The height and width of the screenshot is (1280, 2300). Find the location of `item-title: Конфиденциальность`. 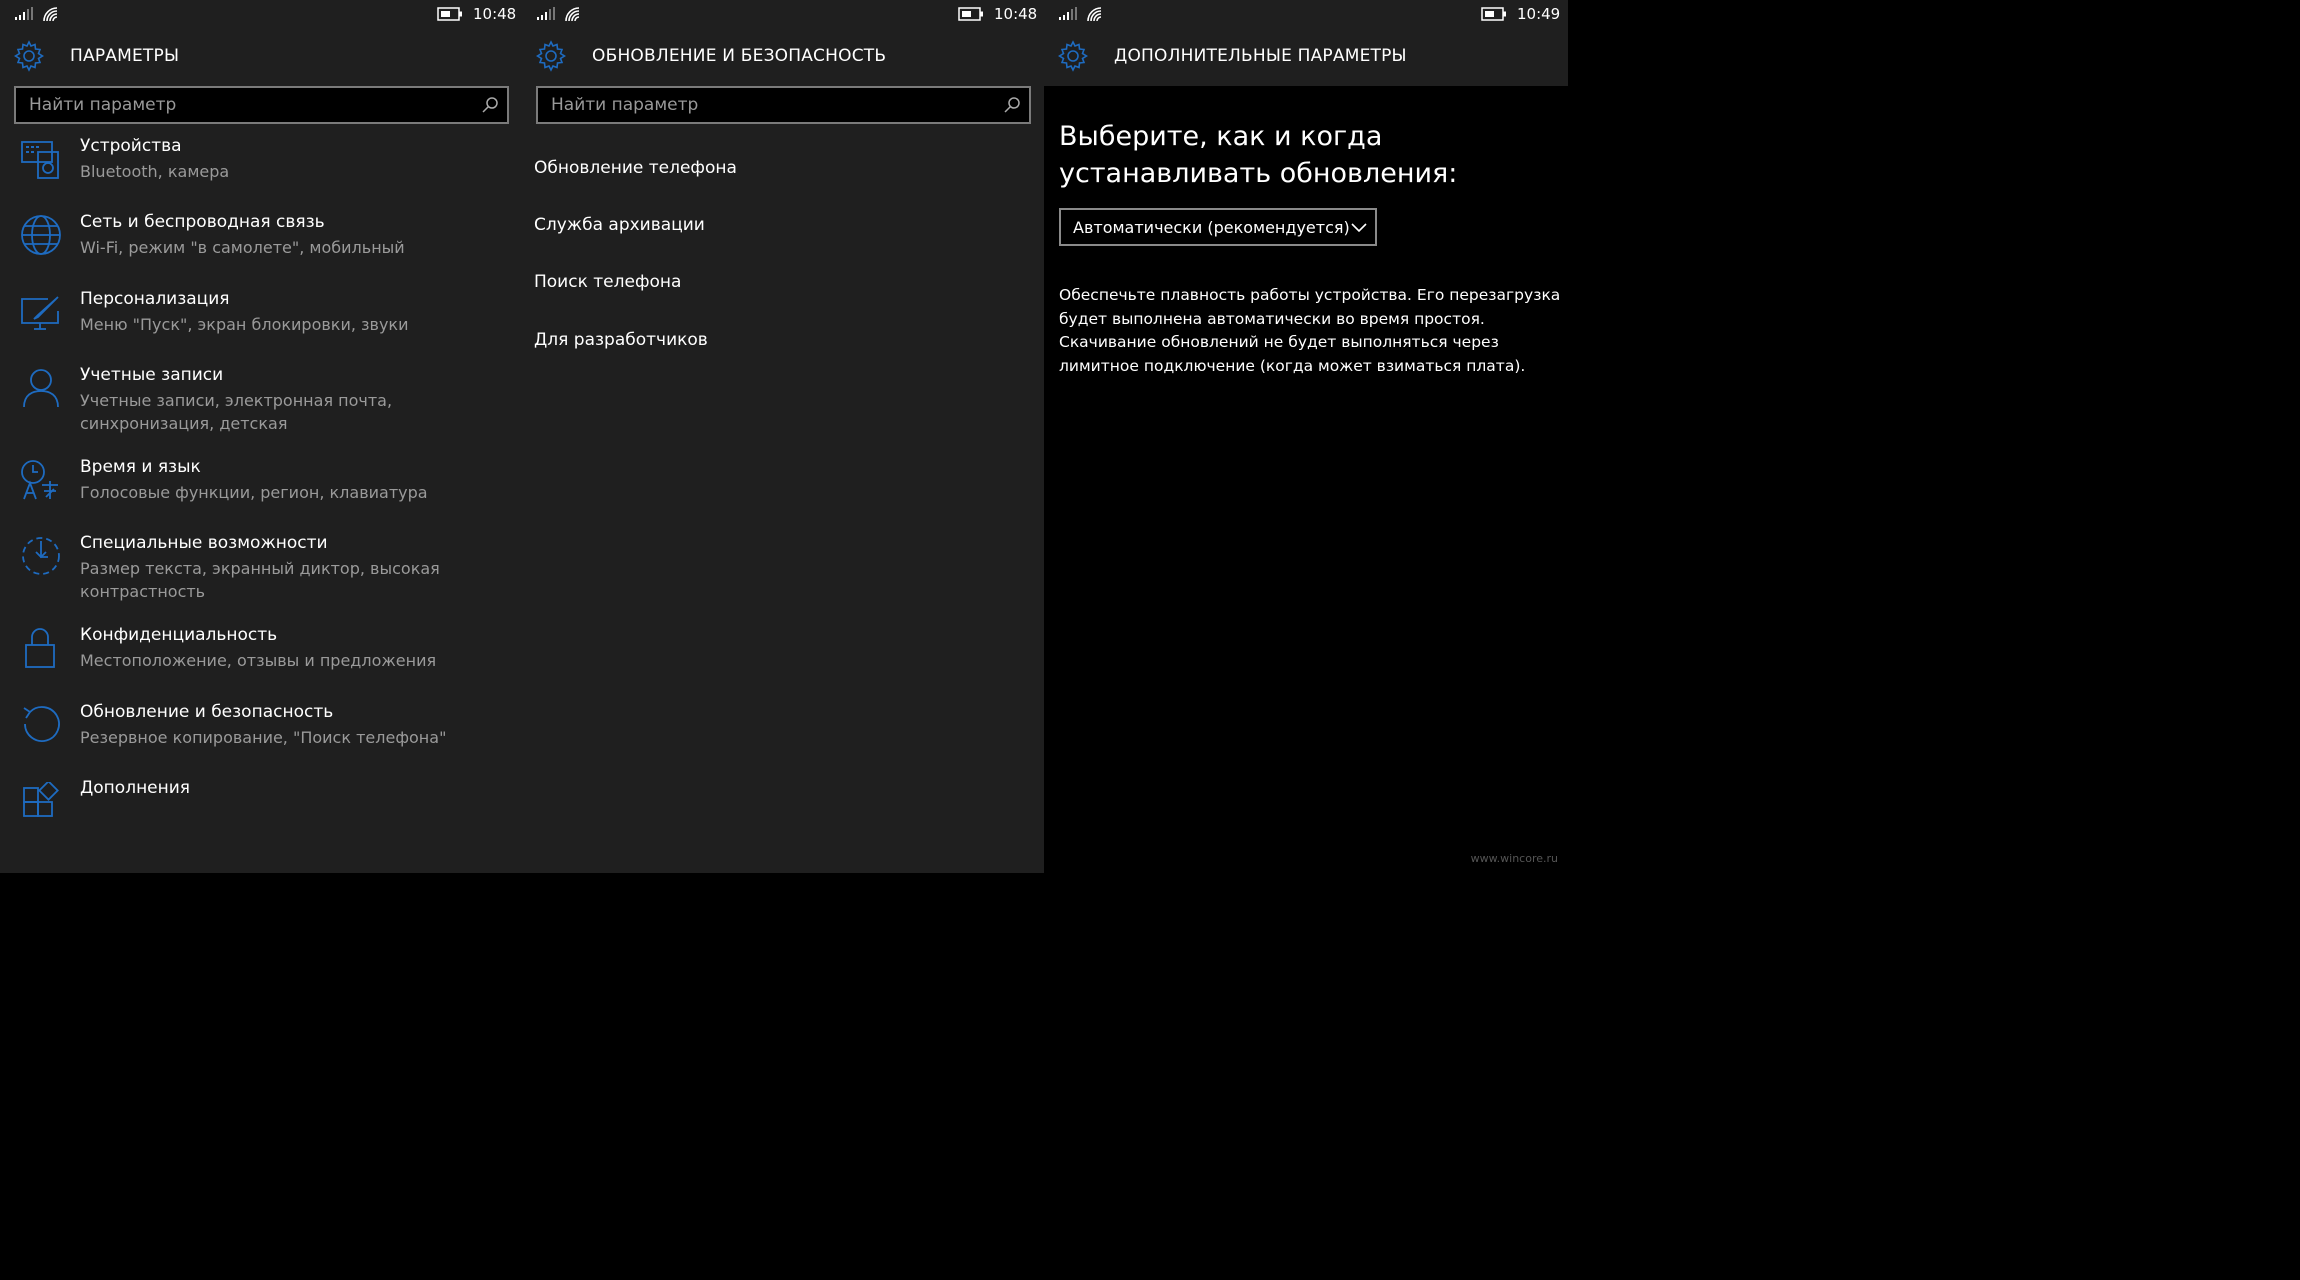

item-title: Конфиденциальность is located at coordinates (179, 635).